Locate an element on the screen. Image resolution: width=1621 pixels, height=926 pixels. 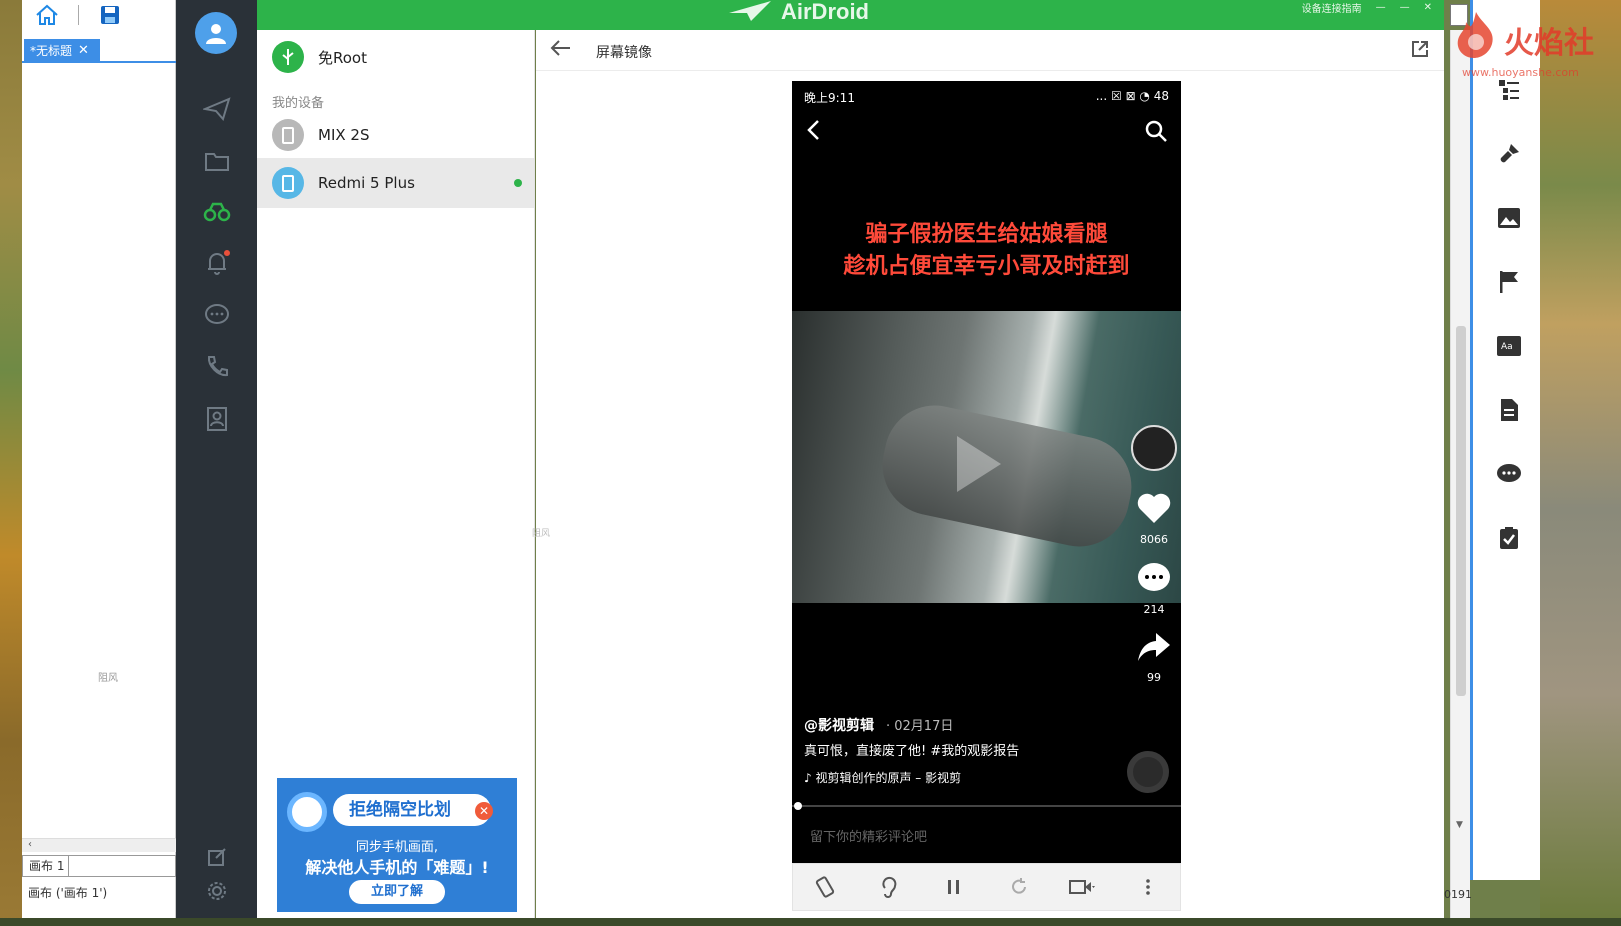
notification-badge is located at coordinates (227, 253).